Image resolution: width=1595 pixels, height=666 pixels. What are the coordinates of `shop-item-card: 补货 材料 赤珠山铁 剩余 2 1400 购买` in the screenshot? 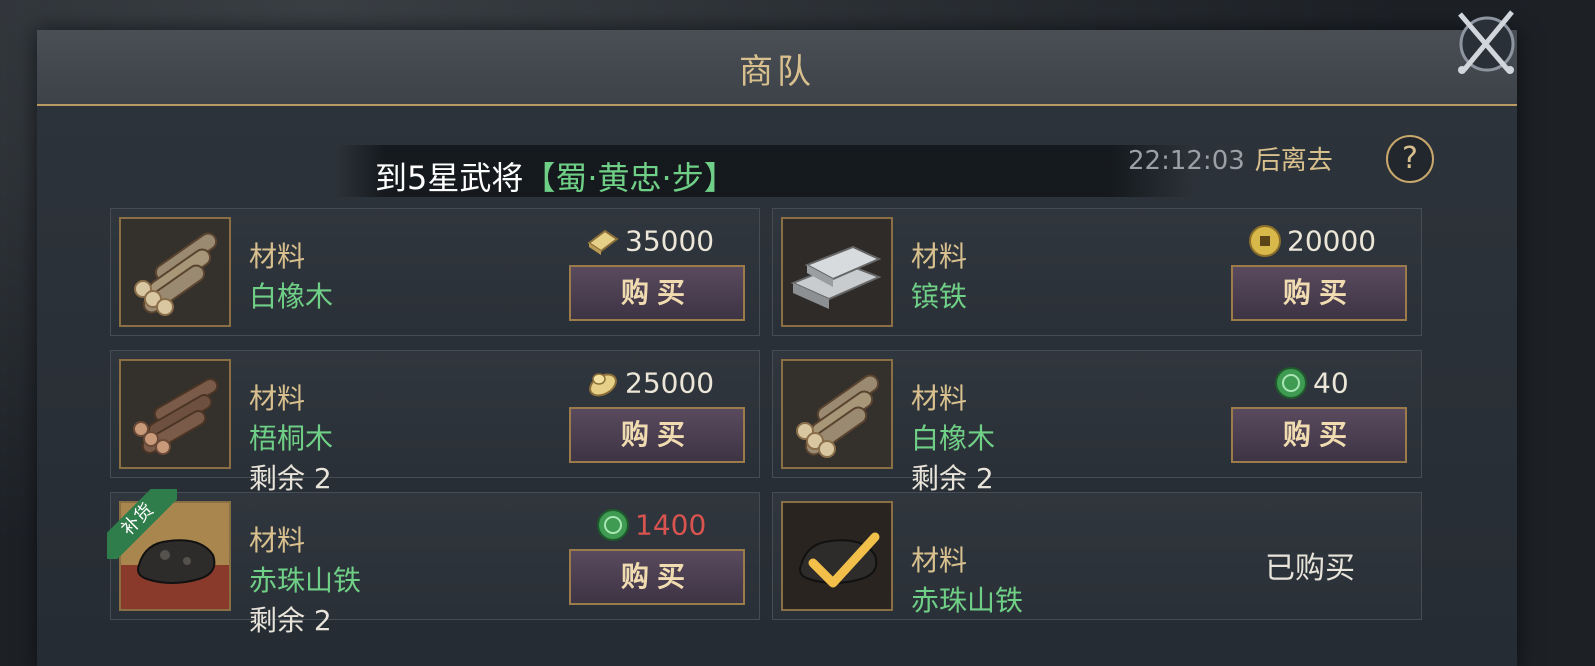 It's located at (433, 563).